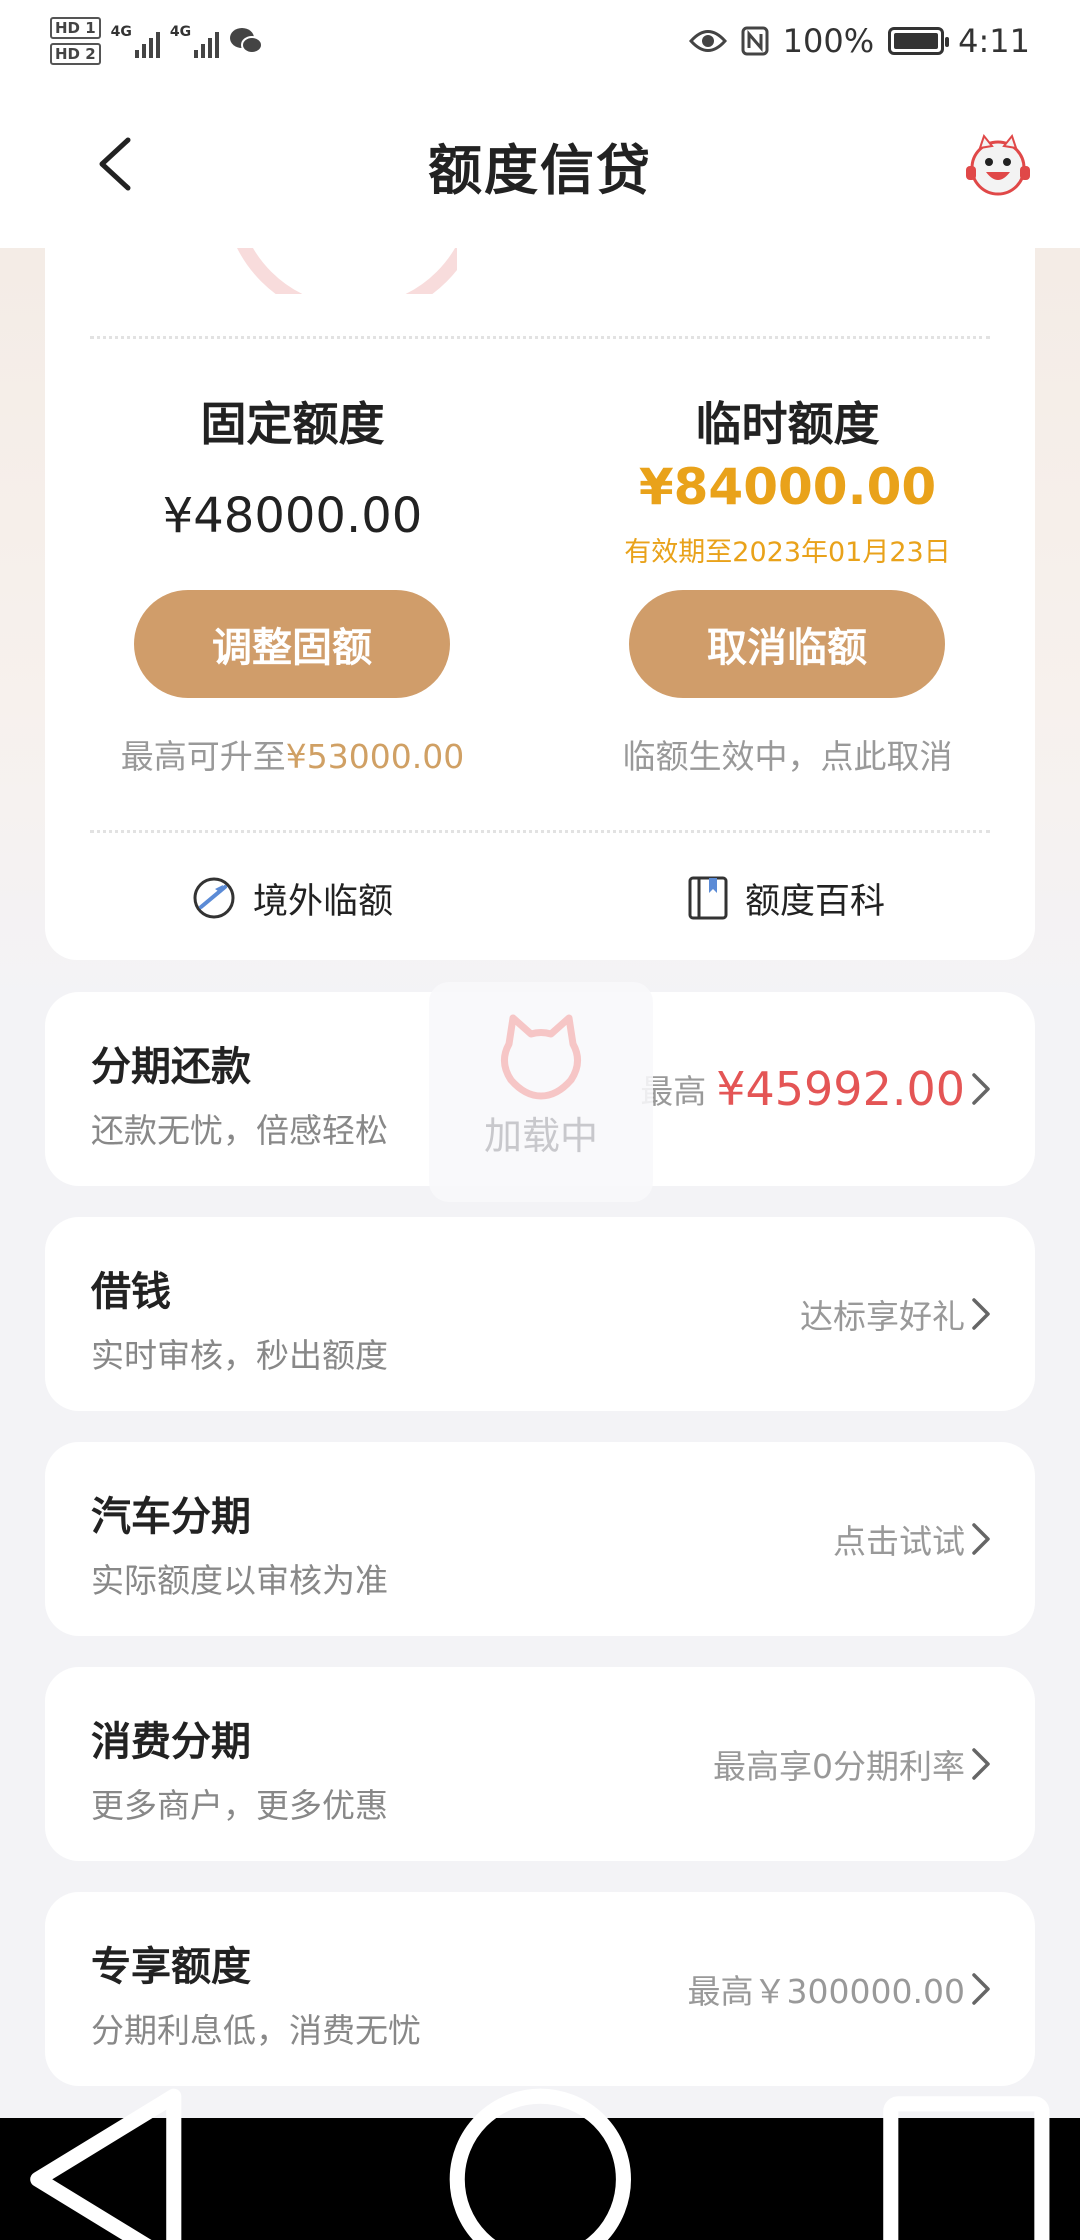 The width and height of the screenshot is (1080, 2240). Describe the element at coordinates (994, 41) in the screenshot. I see `clock: 4:11` at that location.